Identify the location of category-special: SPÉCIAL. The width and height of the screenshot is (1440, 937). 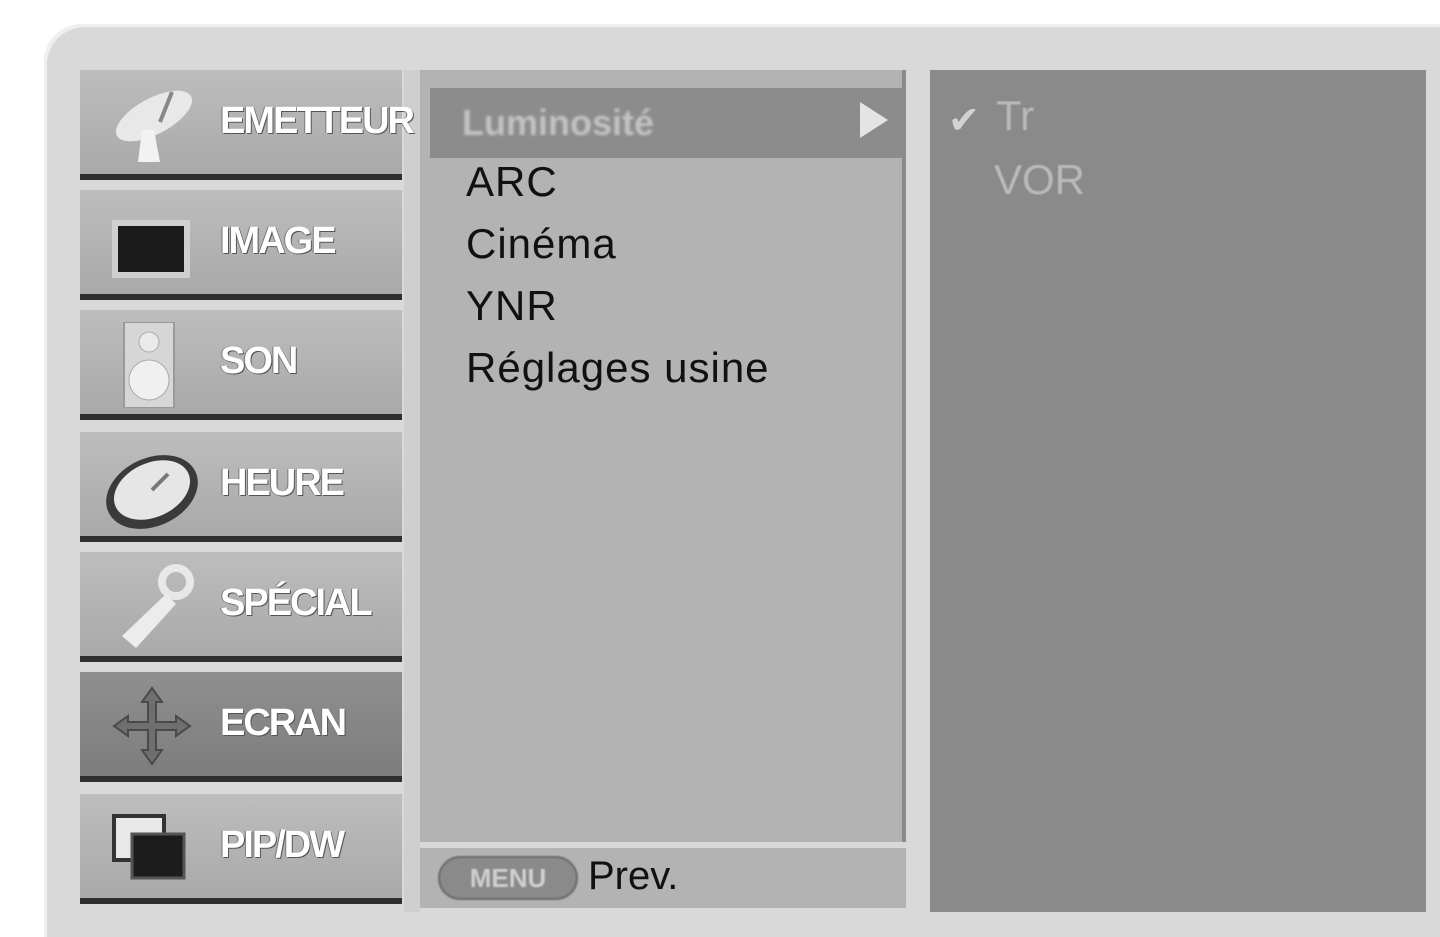
(241, 607).